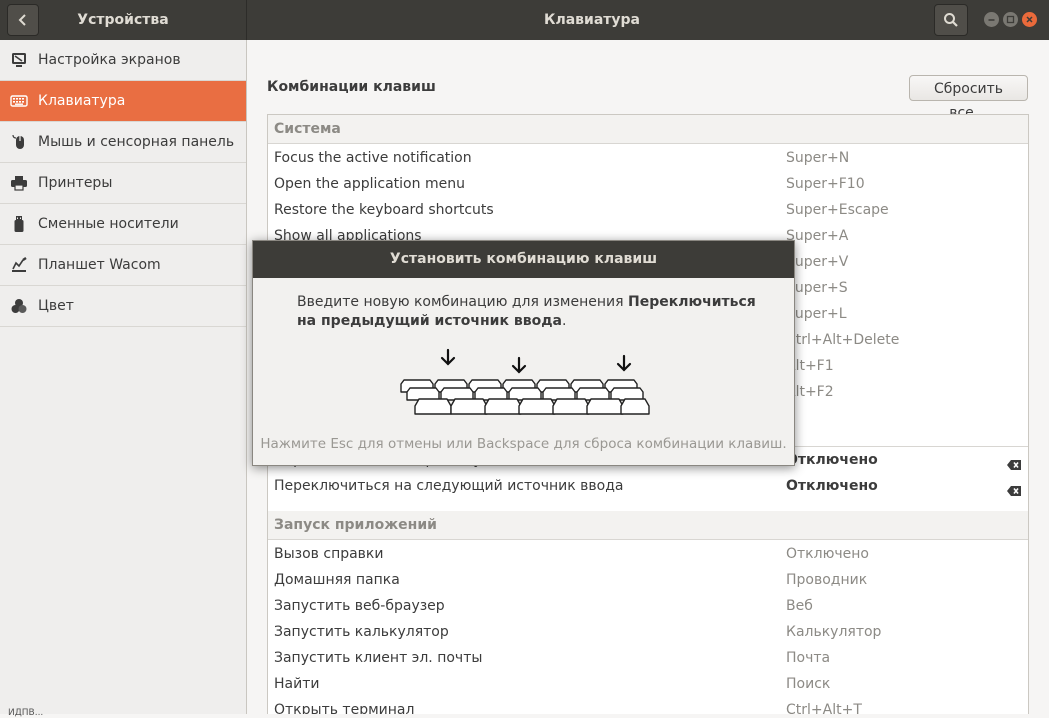  I want to click on clear-shortcut-icon, so click(1014, 493).